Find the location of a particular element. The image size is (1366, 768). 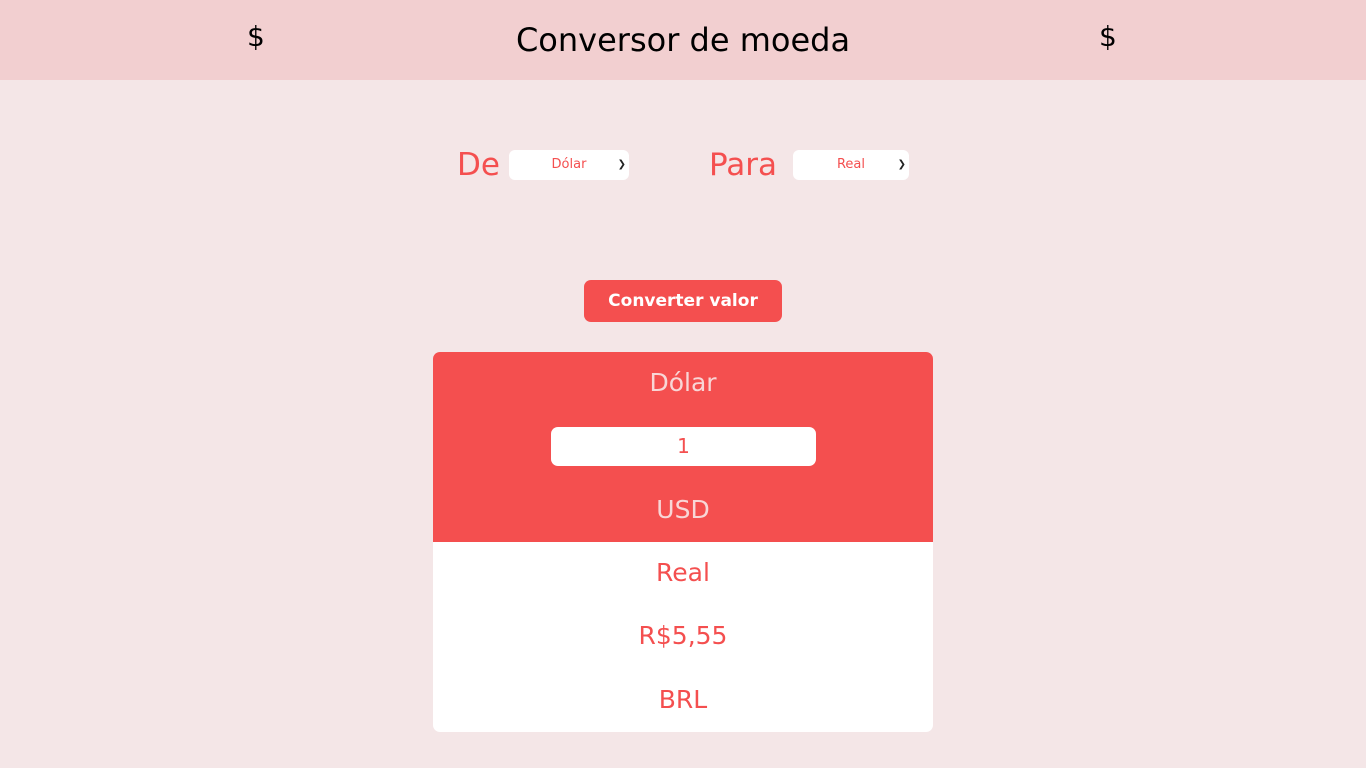

to-currency-select: Real ❯ is located at coordinates (851, 165).